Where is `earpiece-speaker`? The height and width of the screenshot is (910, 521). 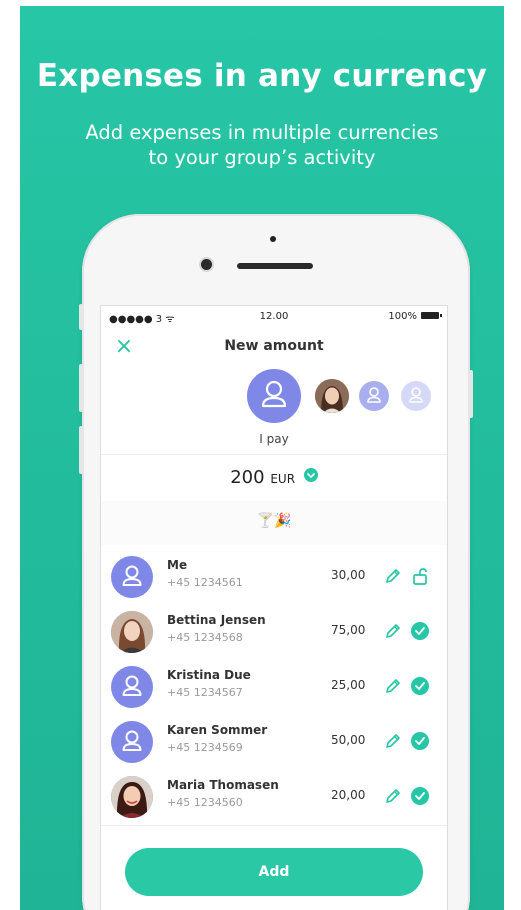
earpiece-speaker is located at coordinates (275, 266).